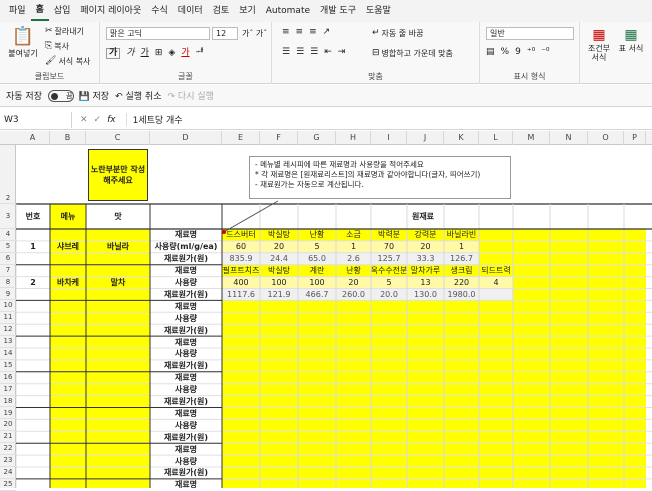 This screenshot has height=491, width=652. What do you see at coordinates (62, 11) in the screenshot?
I see `menu-tab-2: 삽입` at bounding box center [62, 11].